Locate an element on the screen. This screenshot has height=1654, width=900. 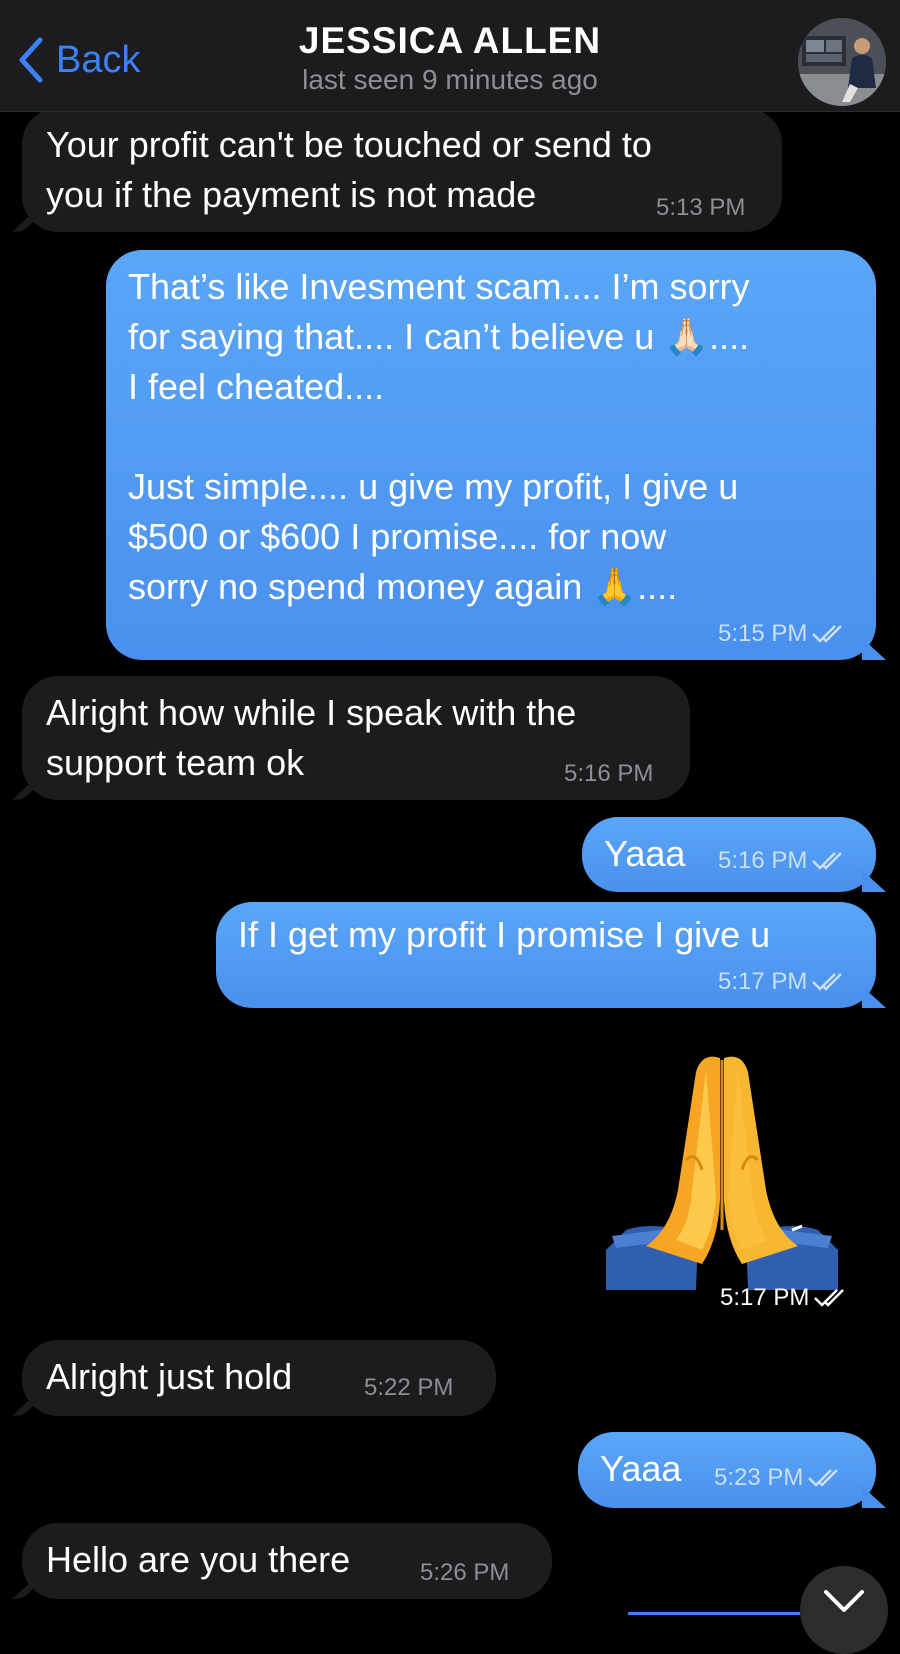
scroll-down-button is located at coordinates (844, 1610).